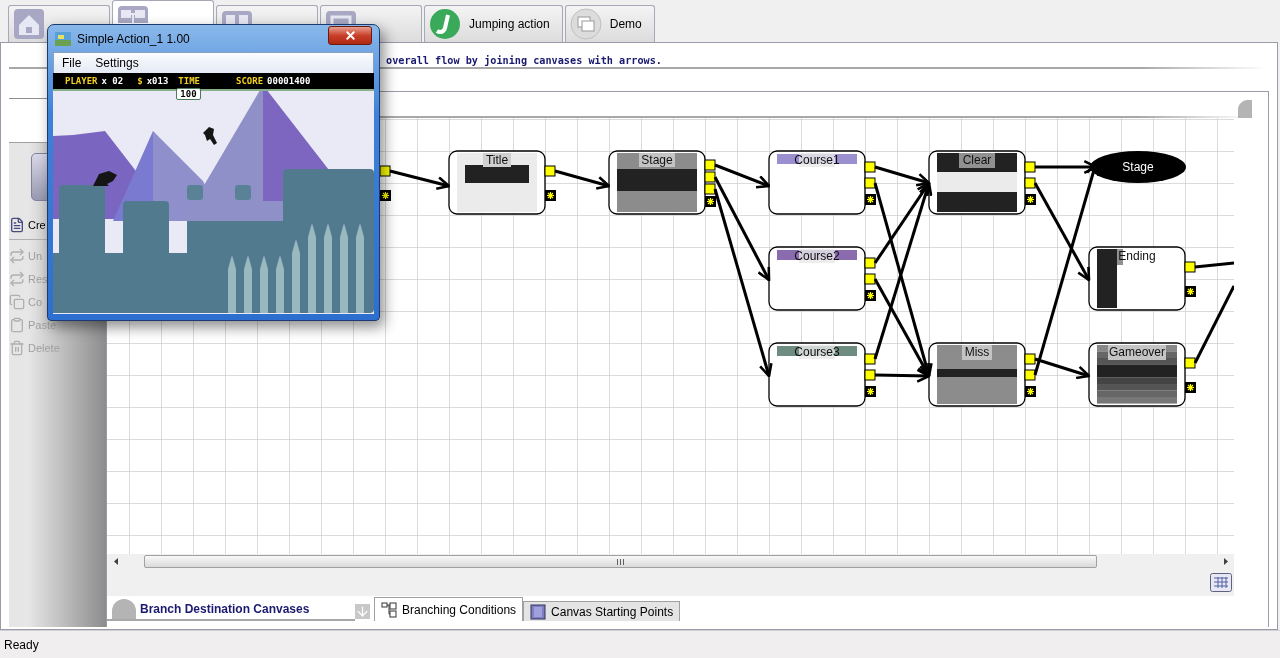  What do you see at coordinates (250, 81) in the screenshot?
I see `hud-label: SCORE` at bounding box center [250, 81].